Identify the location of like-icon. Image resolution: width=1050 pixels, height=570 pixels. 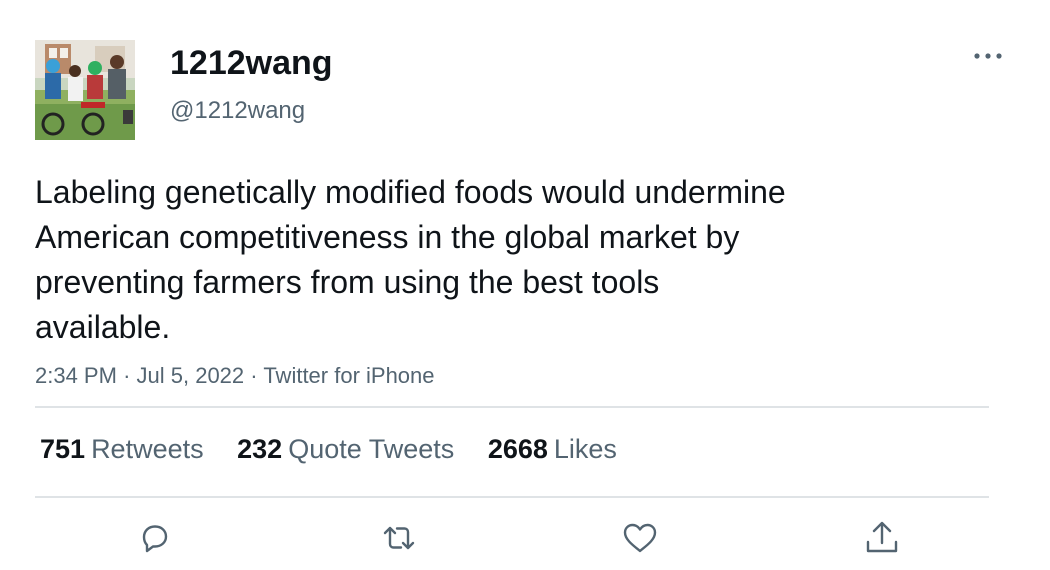
(640, 538).